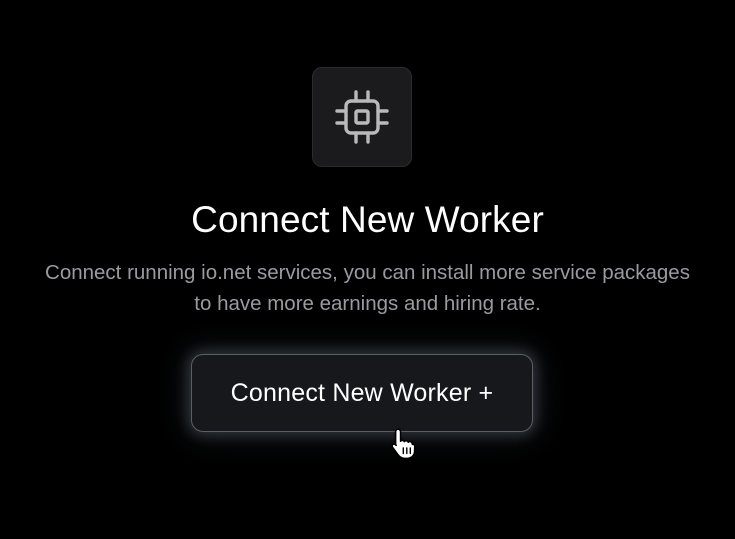 This screenshot has height=539, width=735. I want to click on cpu-chip-icon, so click(362, 117).